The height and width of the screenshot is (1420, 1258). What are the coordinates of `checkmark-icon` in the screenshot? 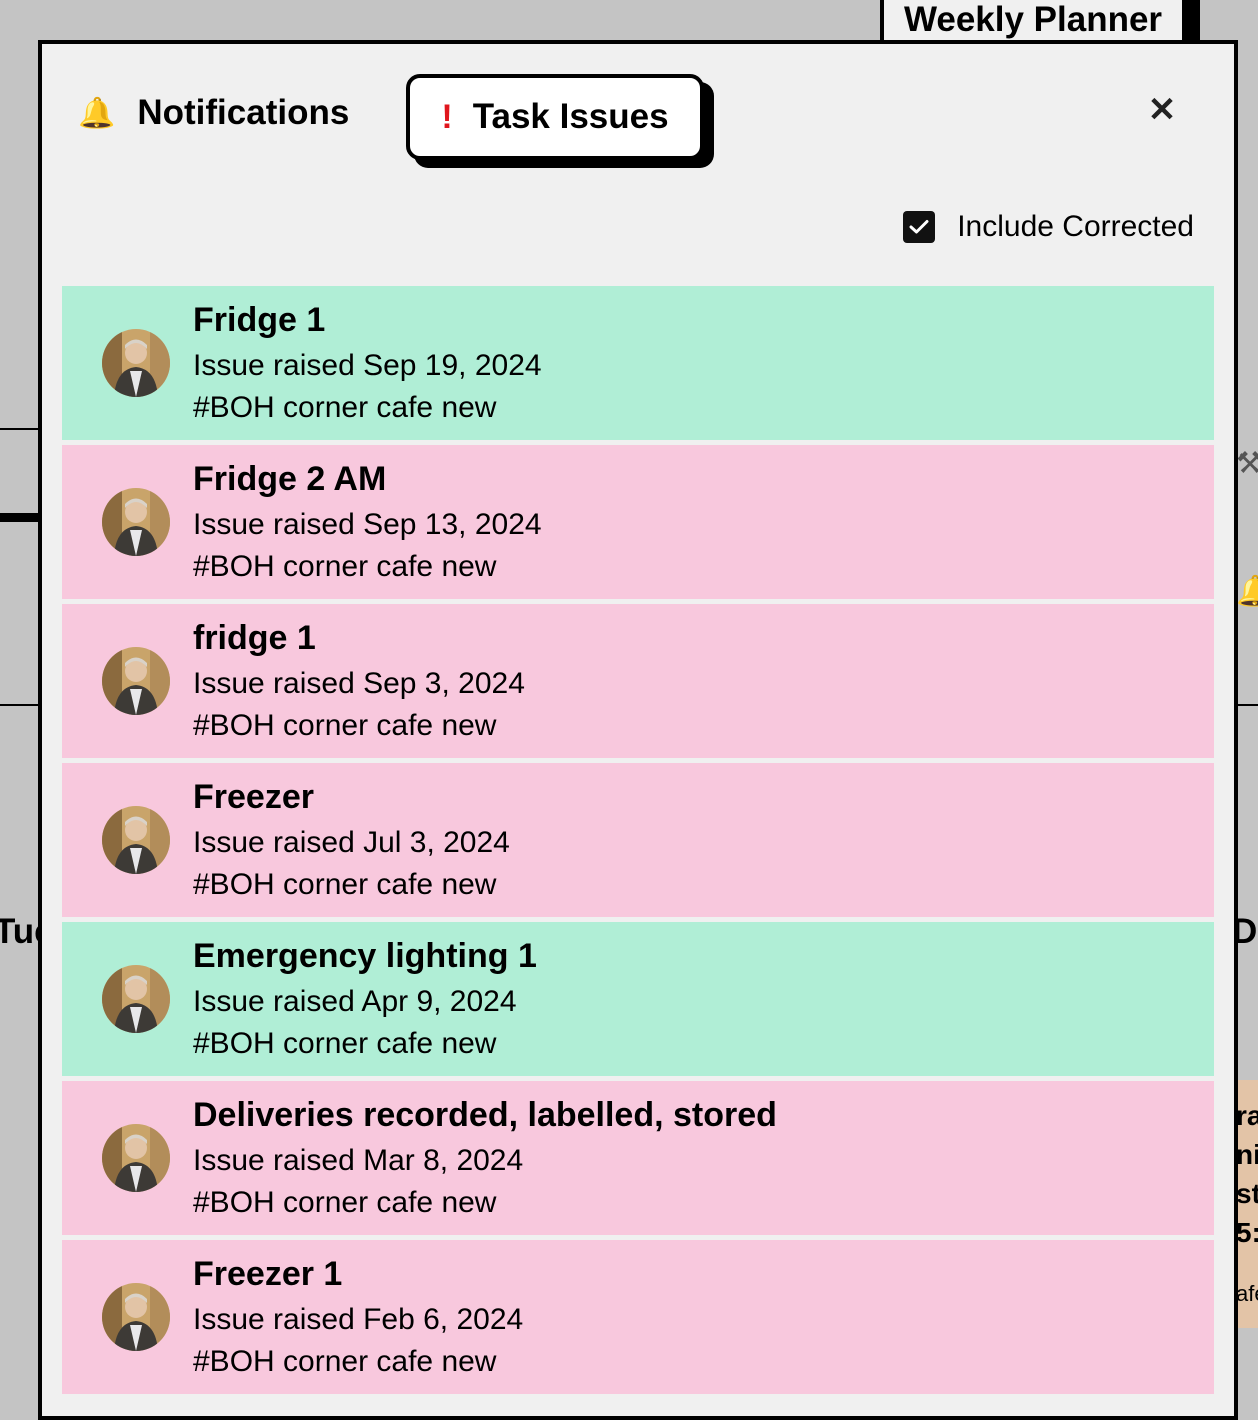 It's located at (919, 227).